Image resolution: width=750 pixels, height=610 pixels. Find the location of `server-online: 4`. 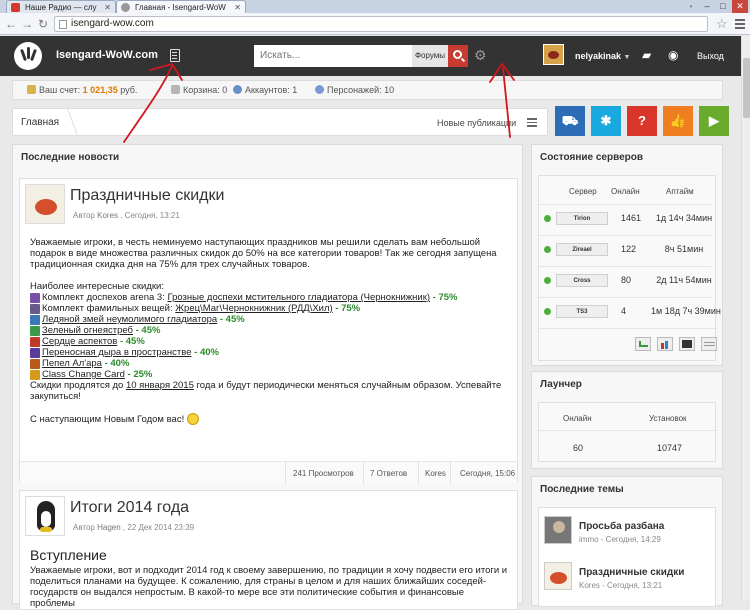

server-online: 4 is located at coordinates (624, 311).